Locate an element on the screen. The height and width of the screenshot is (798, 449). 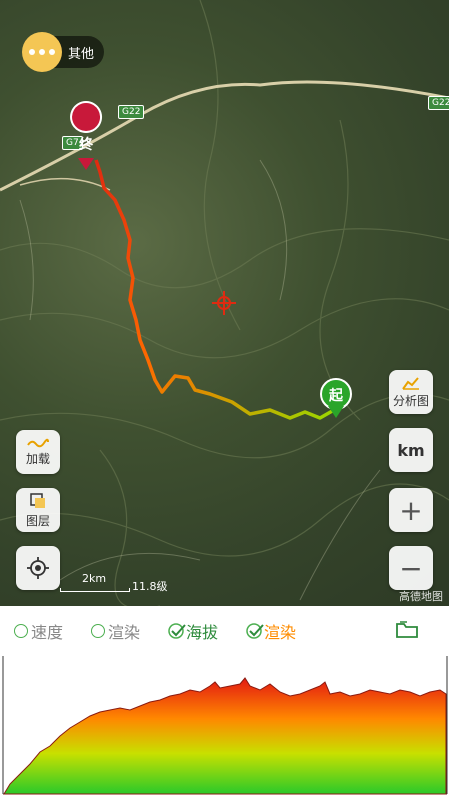
tab-label: 速度 is located at coordinates (47, 632).